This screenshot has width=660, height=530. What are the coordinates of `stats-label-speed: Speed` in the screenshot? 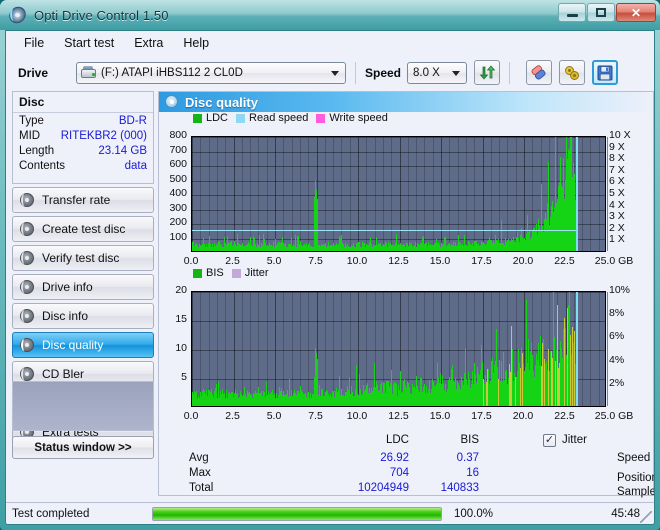 It's located at (634, 458).